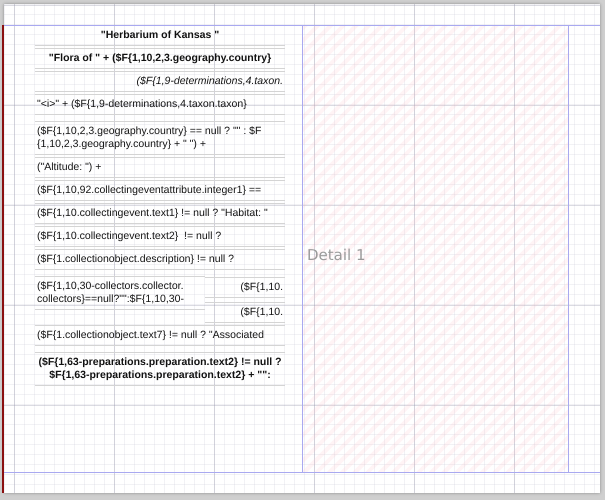 The image size is (605, 500). What do you see at coordinates (160, 213) in the screenshot?
I see `text-field: ($F{1,10.collectingevent.text1} != null ? "Habitat: "` at bounding box center [160, 213].